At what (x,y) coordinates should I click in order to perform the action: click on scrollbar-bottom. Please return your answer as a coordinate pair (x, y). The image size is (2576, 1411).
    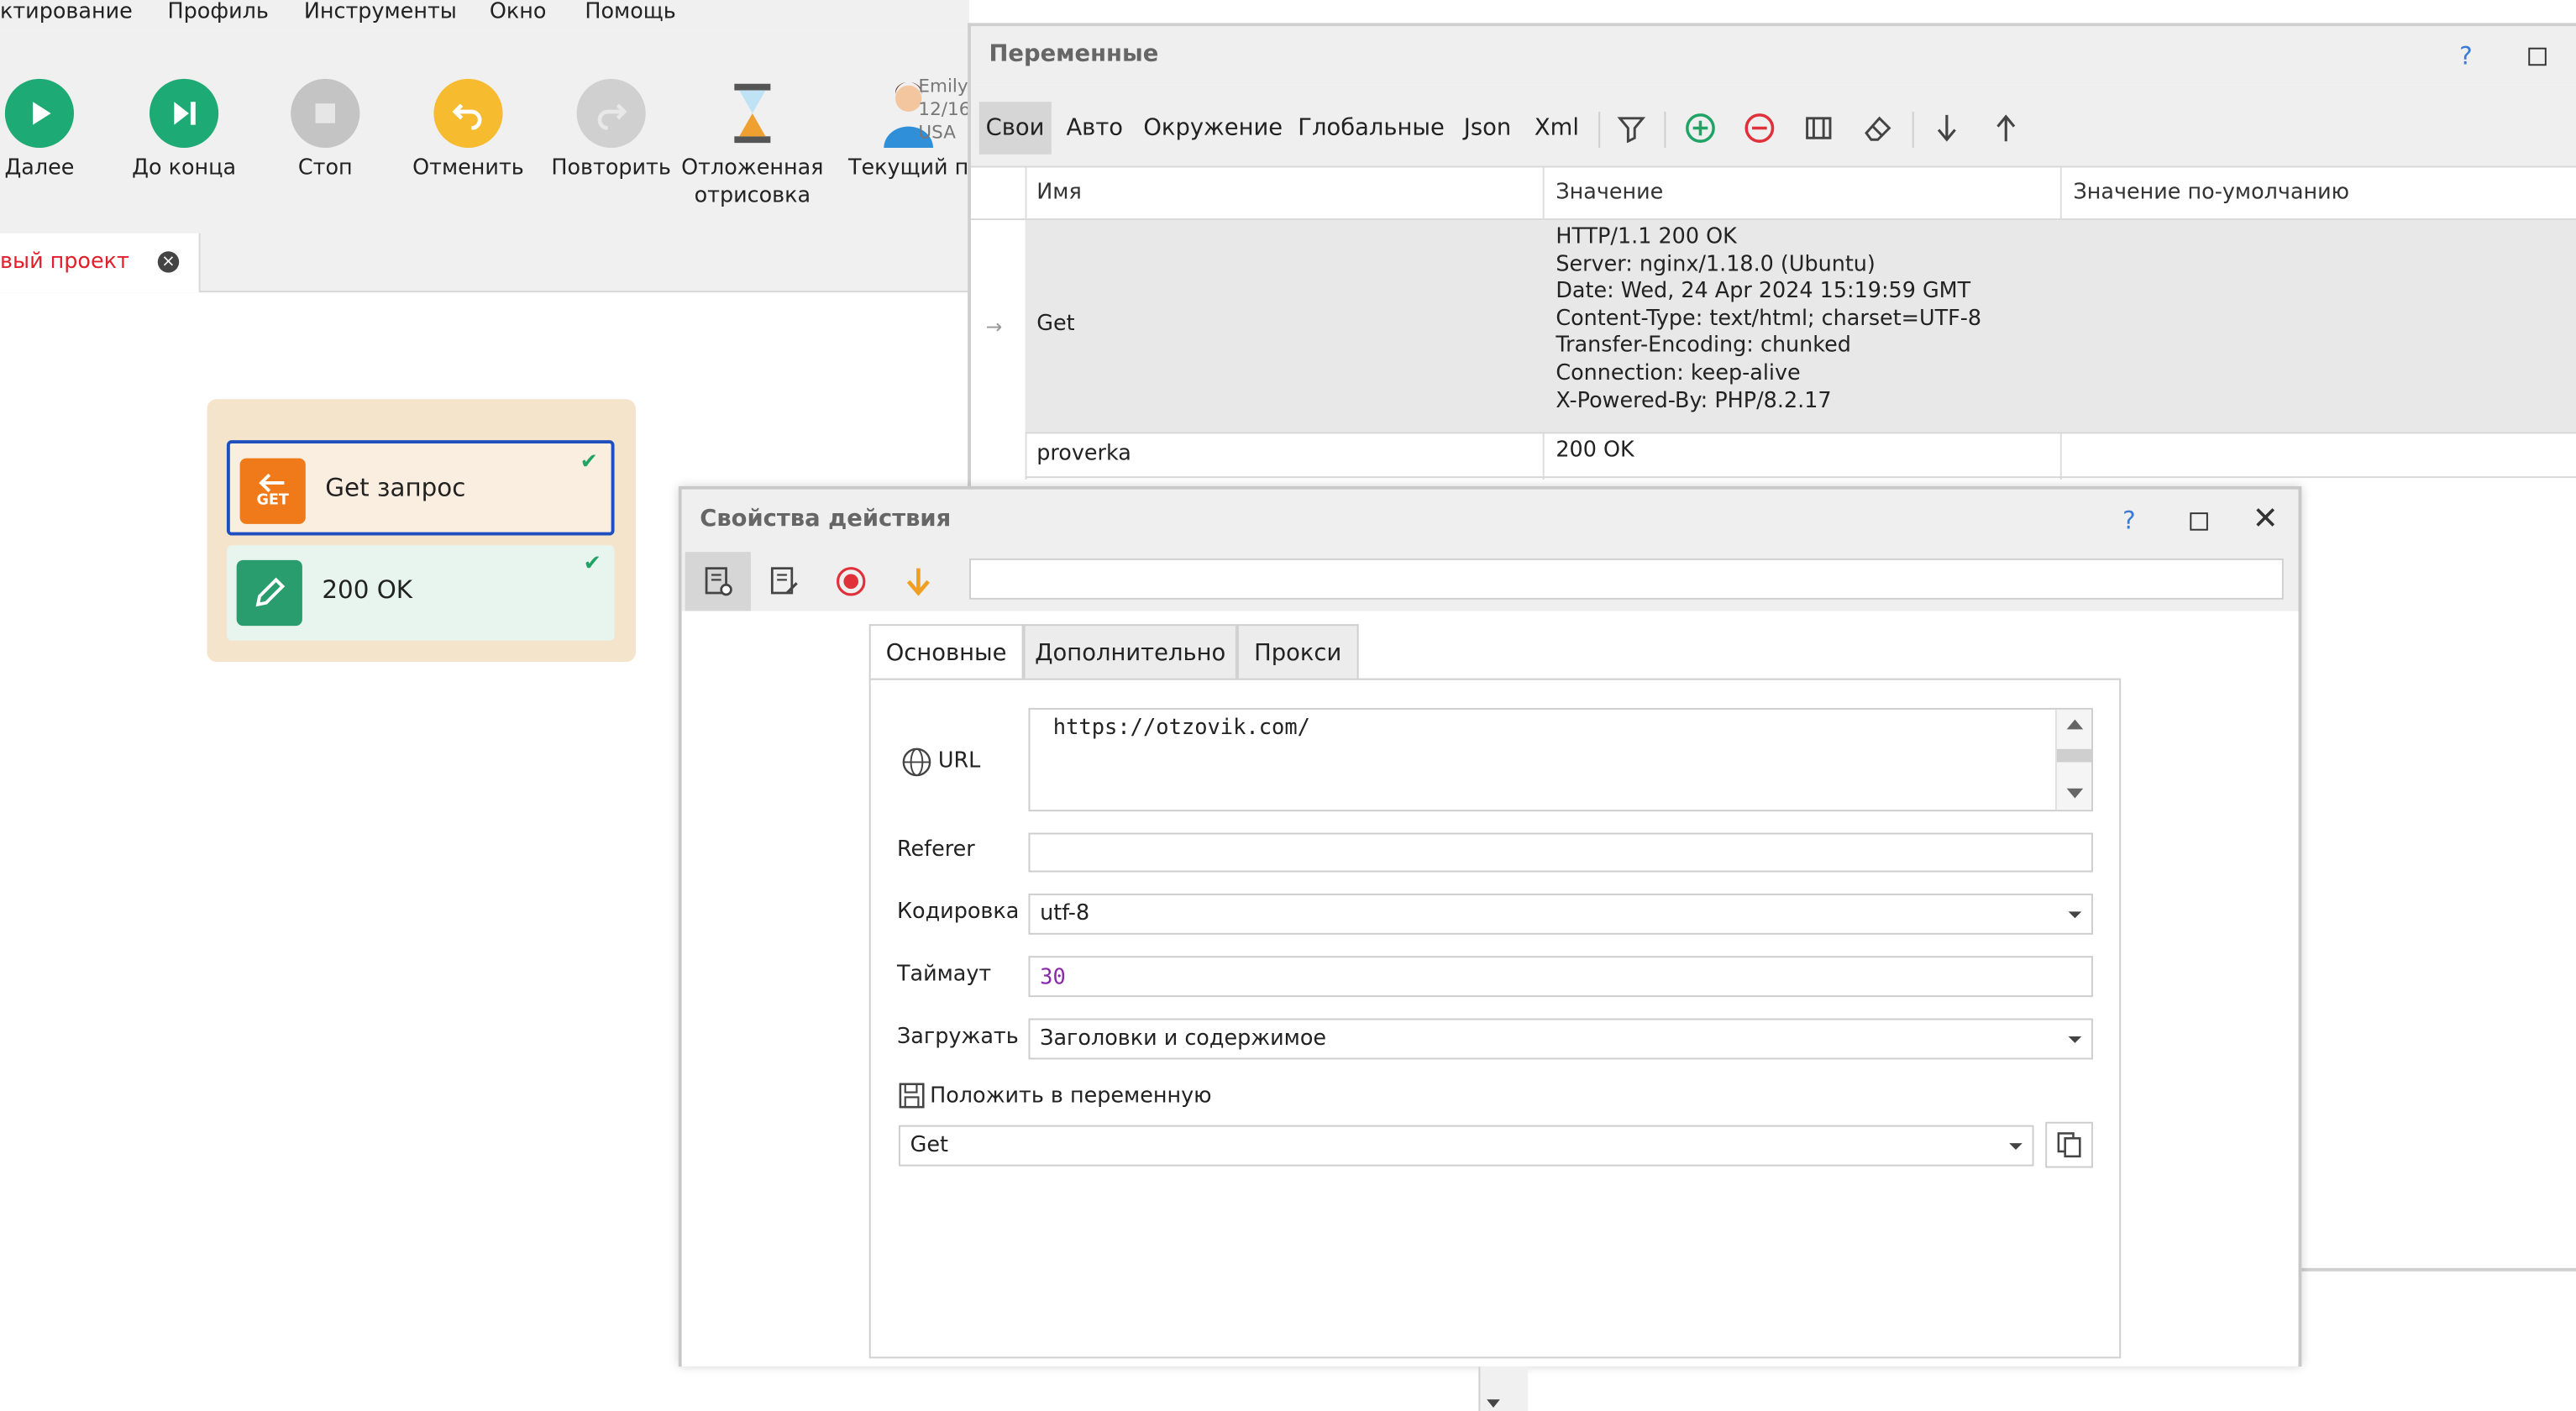
    Looking at the image, I should click on (1503, 1389).